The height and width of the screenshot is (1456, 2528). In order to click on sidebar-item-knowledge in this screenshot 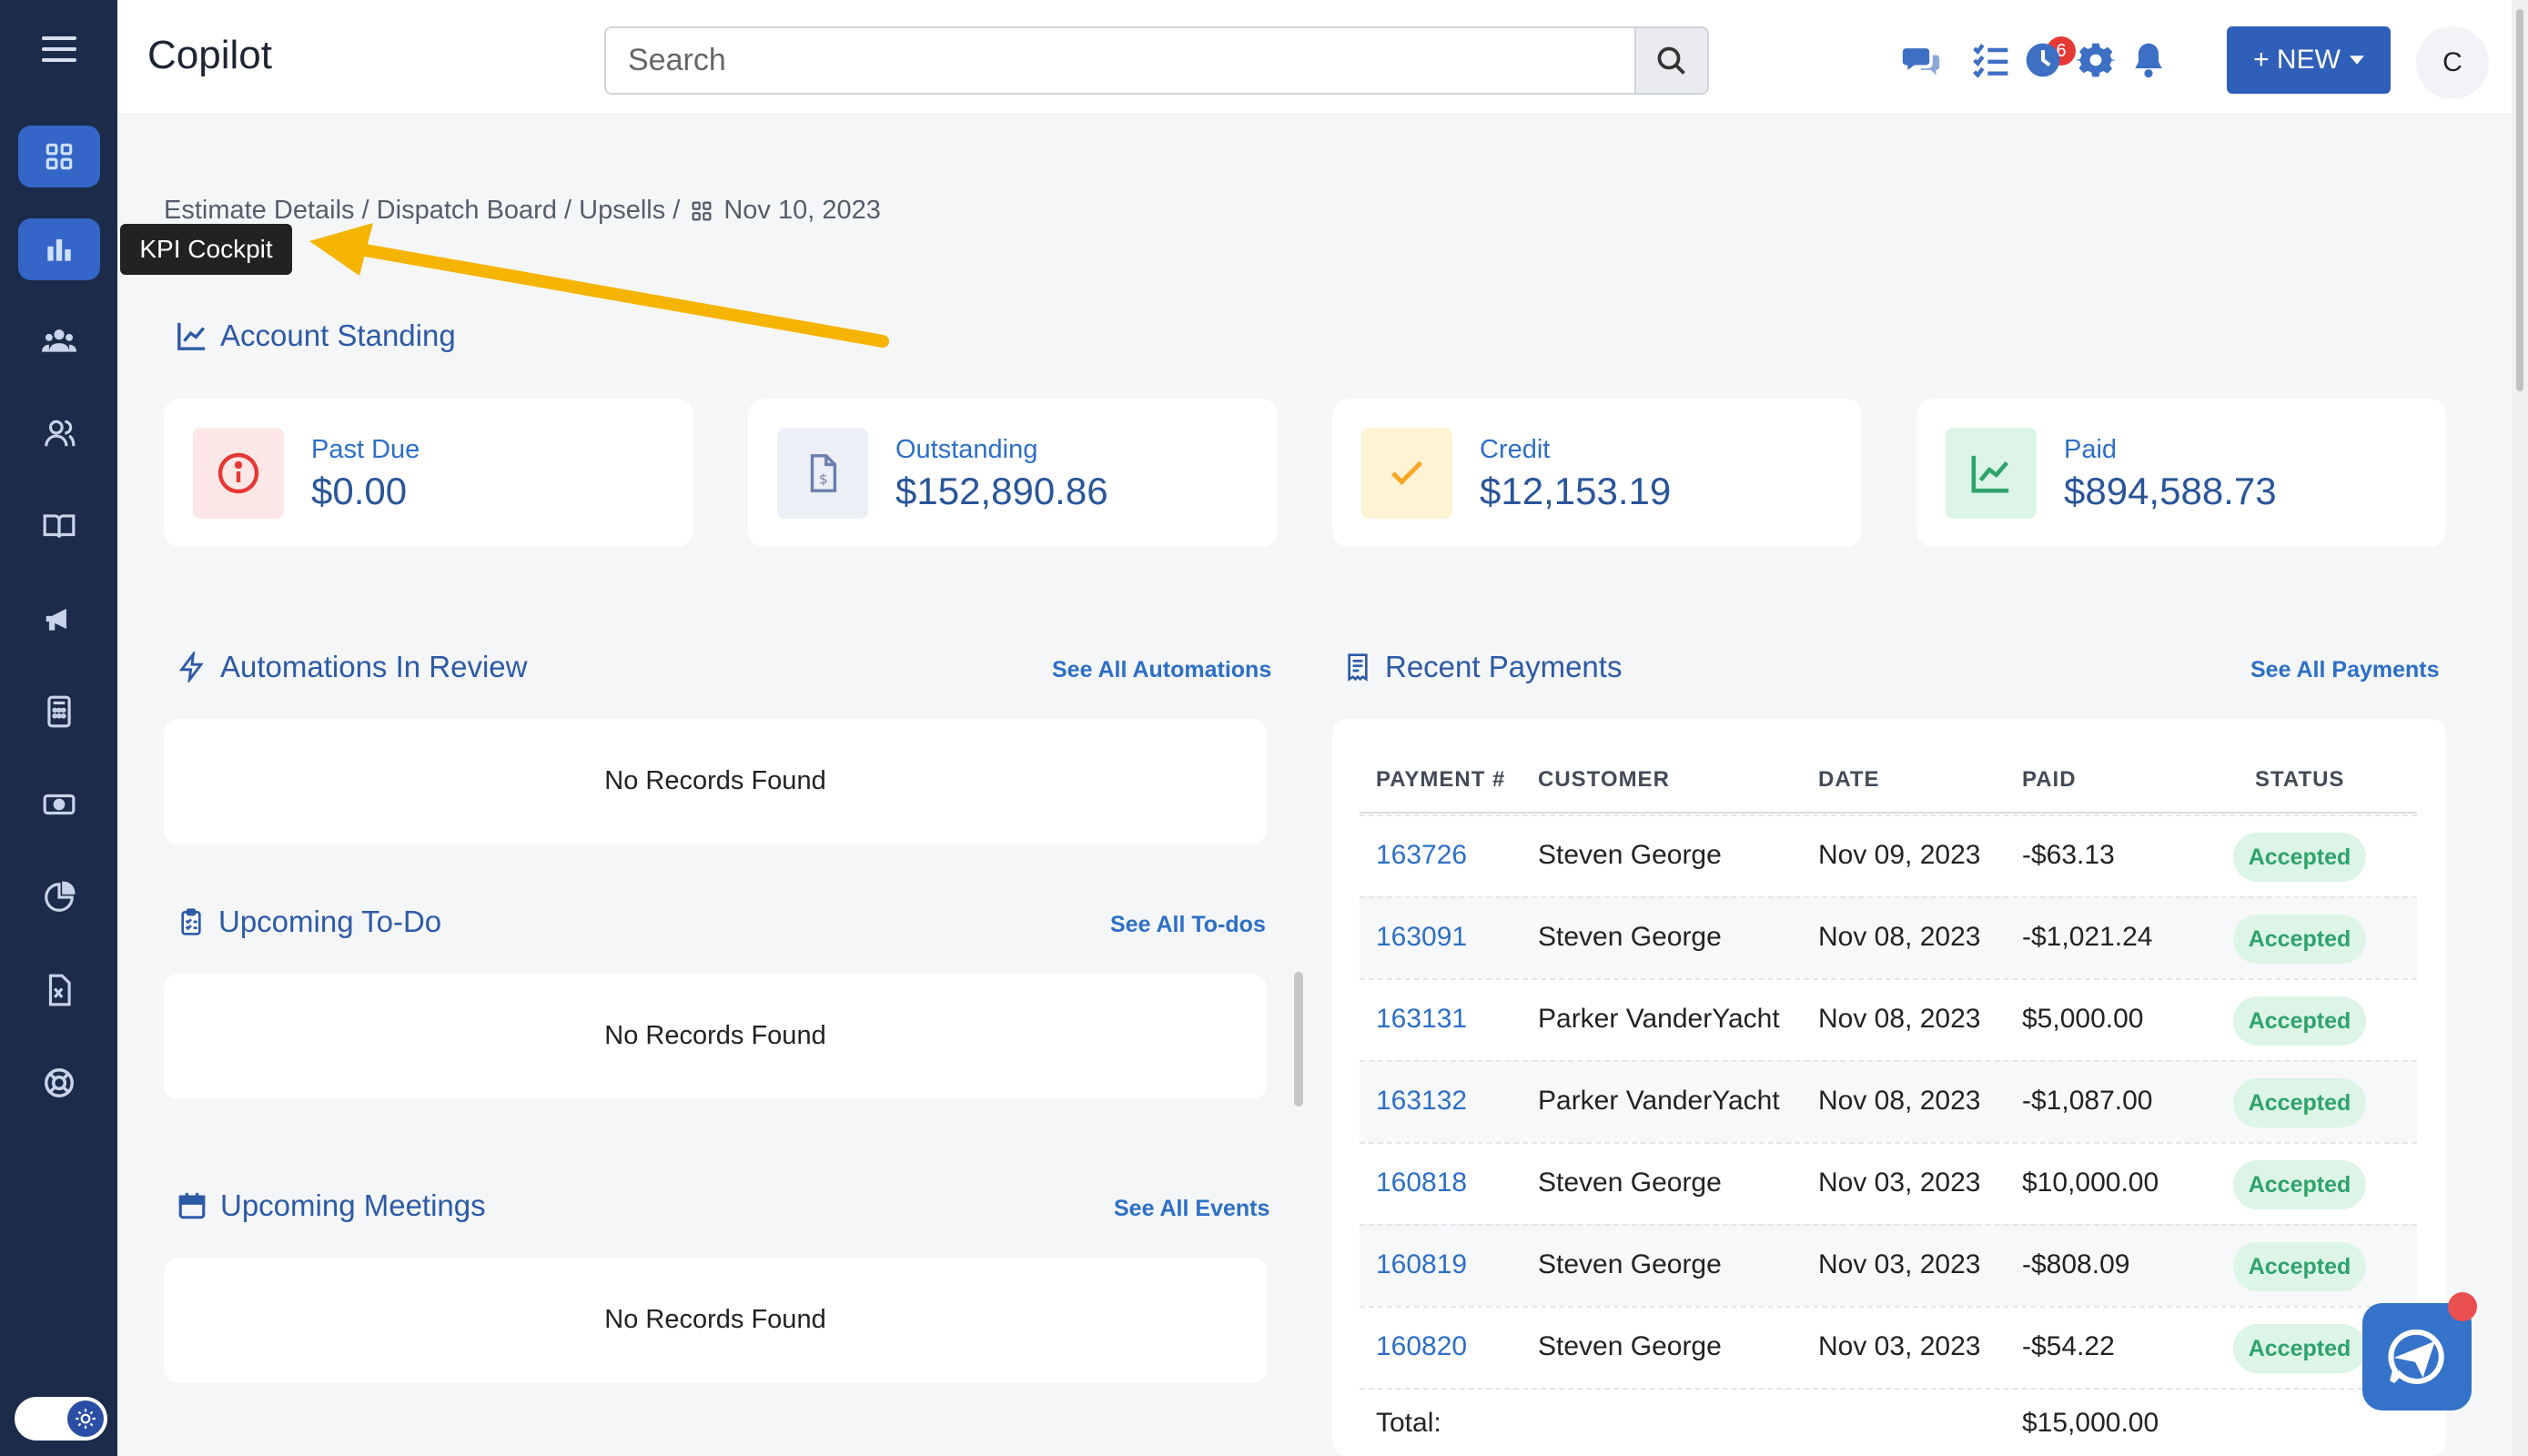, I will do `click(59, 526)`.